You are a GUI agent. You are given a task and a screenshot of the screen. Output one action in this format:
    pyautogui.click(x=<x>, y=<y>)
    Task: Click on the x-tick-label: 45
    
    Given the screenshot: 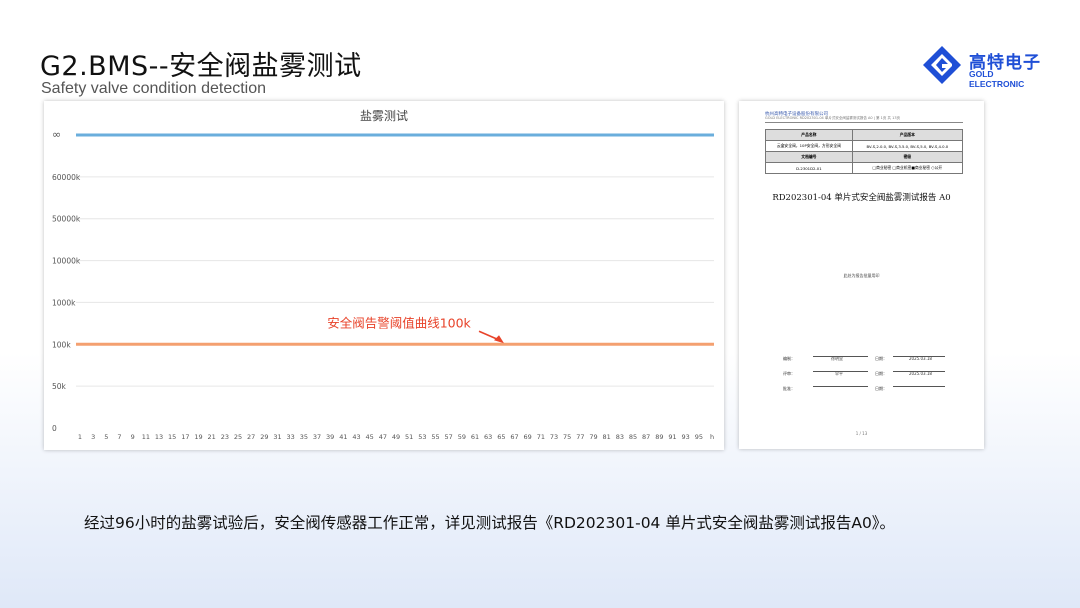 What is the action you would take?
    pyautogui.click(x=370, y=437)
    